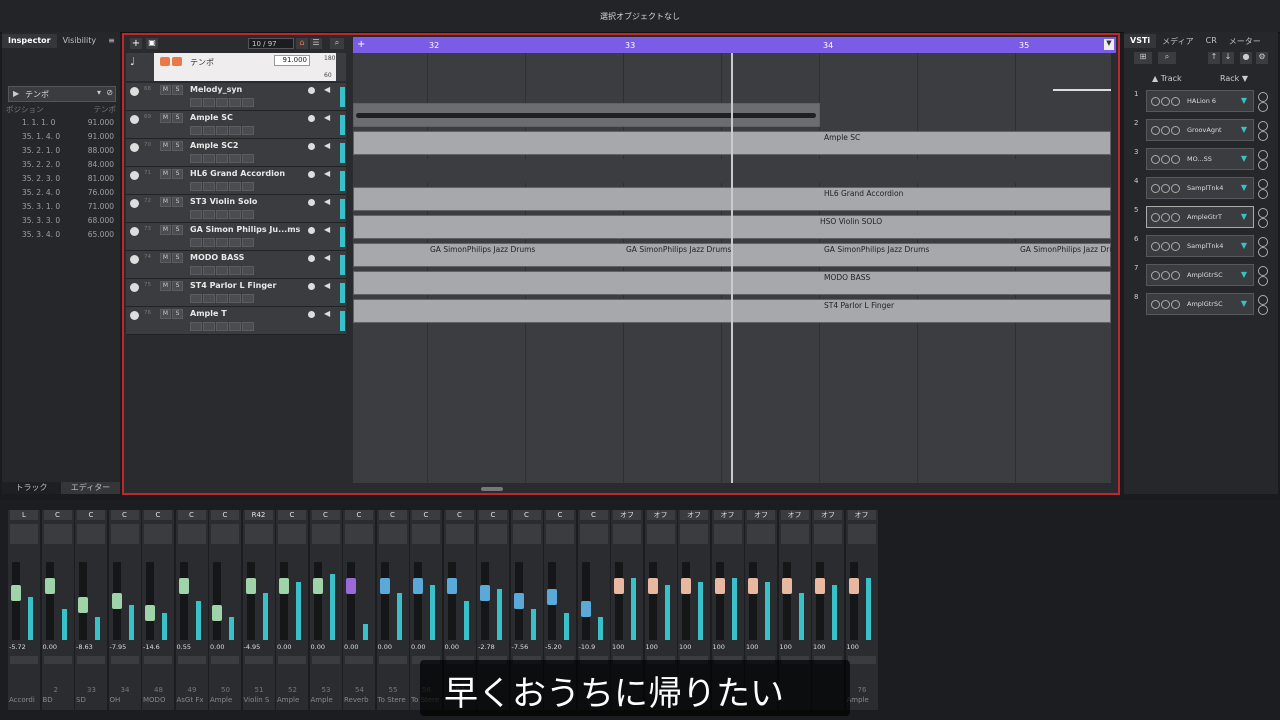 Image resolution: width=1280 pixels, height=720 pixels. Describe the element at coordinates (236, 265) in the screenshot. I see `track-header: 74 M S MODO BASS ◀` at that location.